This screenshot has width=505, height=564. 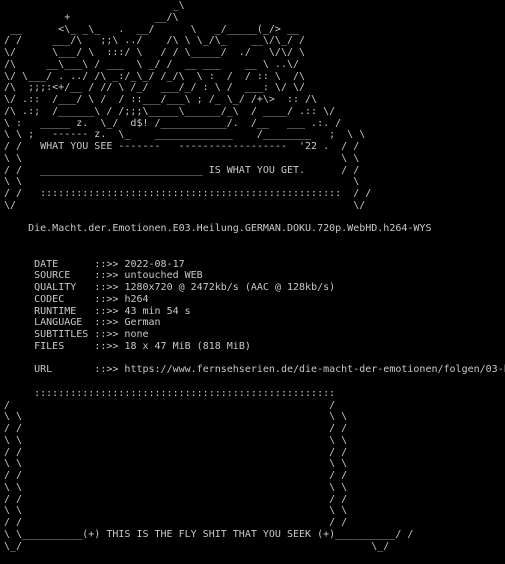 What do you see at coordinates (254, 335) in the screenshot?
I see `info-row: SUBTITLES ::>> none` at bounding box center [254, 335].